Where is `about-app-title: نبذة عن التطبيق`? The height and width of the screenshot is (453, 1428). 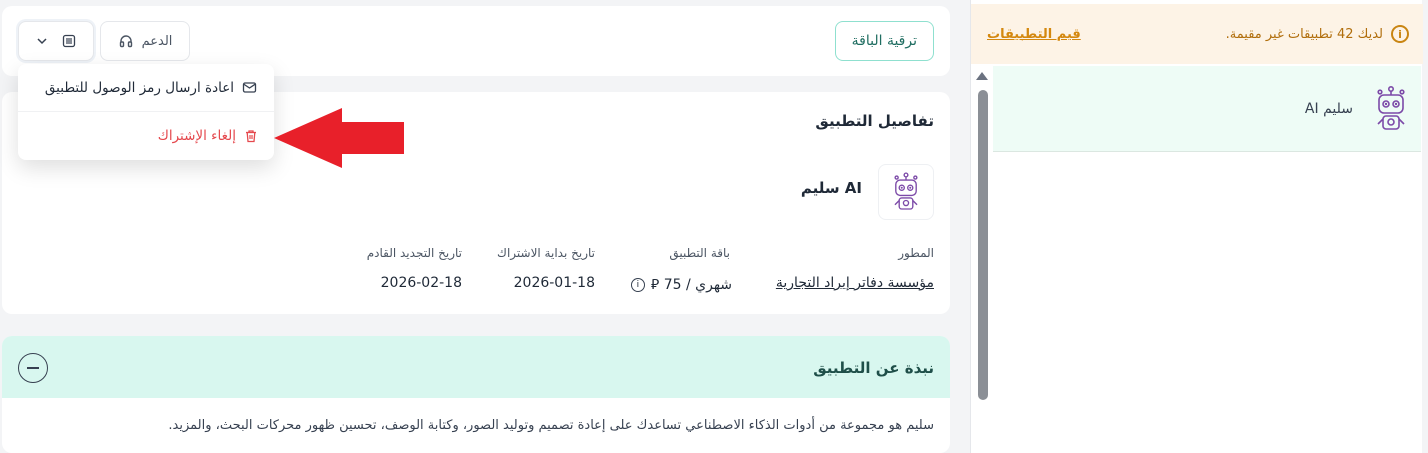 about-app-title: نبذة عن التطبيق is located at coordinates (873, 368).